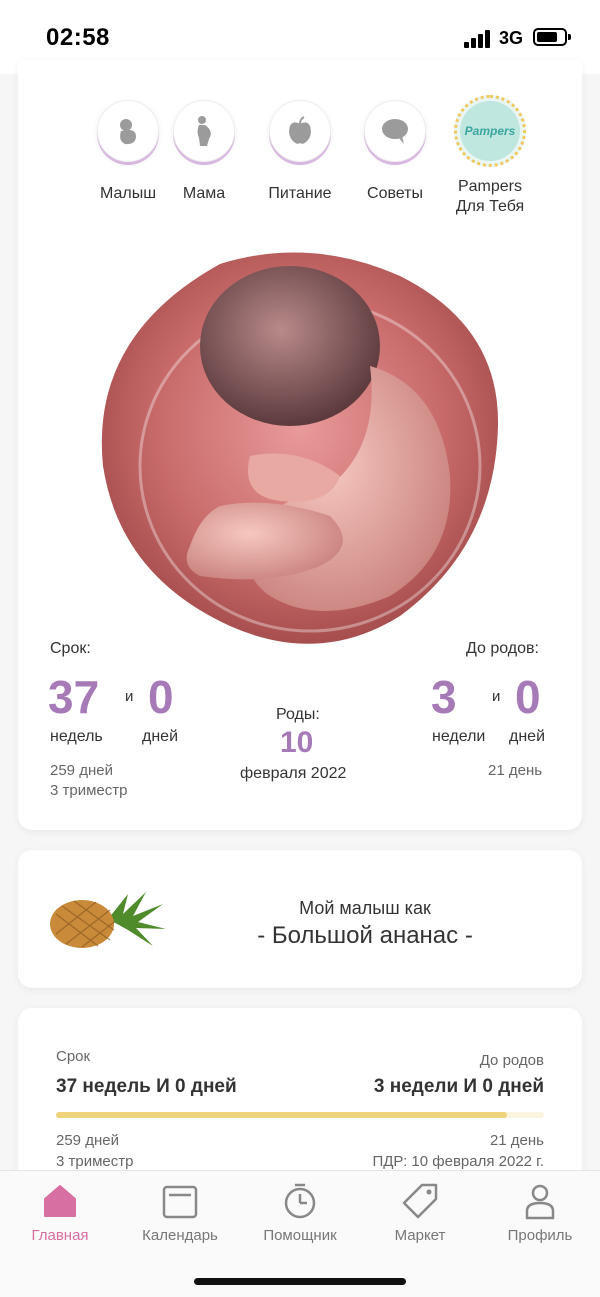  What do you see at coordinates (511, 38) in the screenshot?
I see `network-label: 3G` at bounding box center [511, 38].